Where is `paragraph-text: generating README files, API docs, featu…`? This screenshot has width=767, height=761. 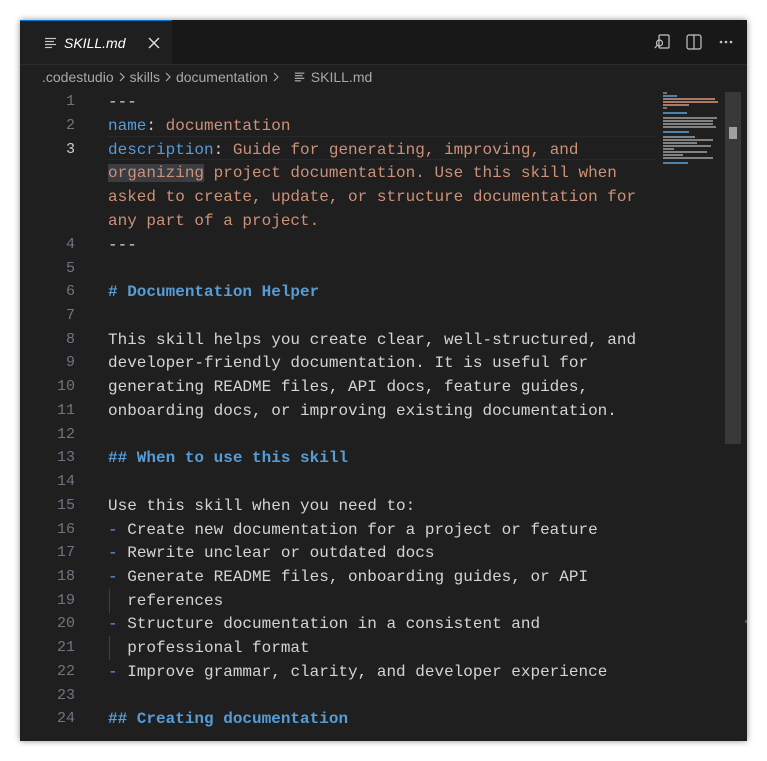
paragraph-text: generating README files, API docs, featu… is located at coordinates (348, 387).